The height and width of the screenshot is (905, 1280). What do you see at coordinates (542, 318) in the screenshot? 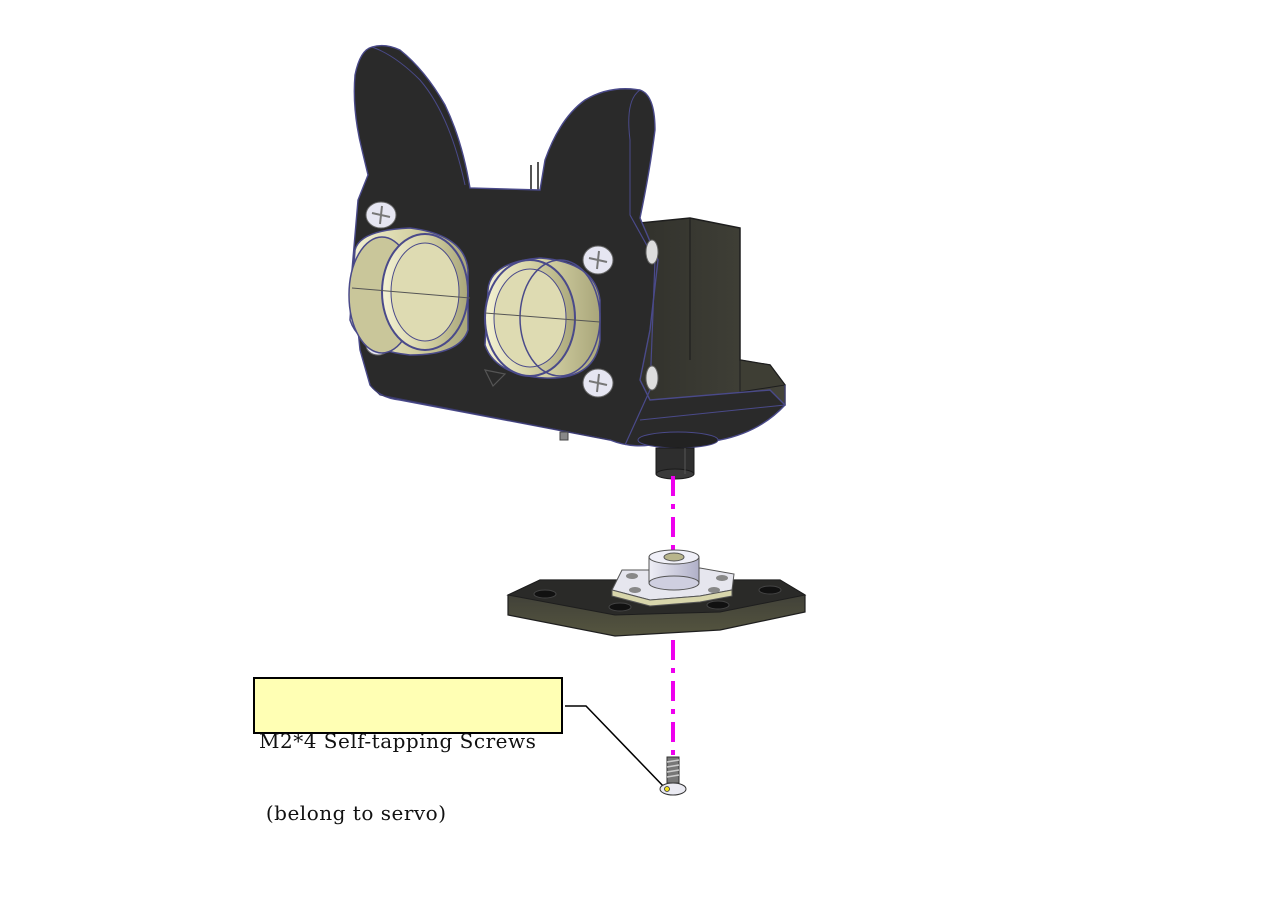
I see `sensor-ring-right` at bounding box center [542, 318].